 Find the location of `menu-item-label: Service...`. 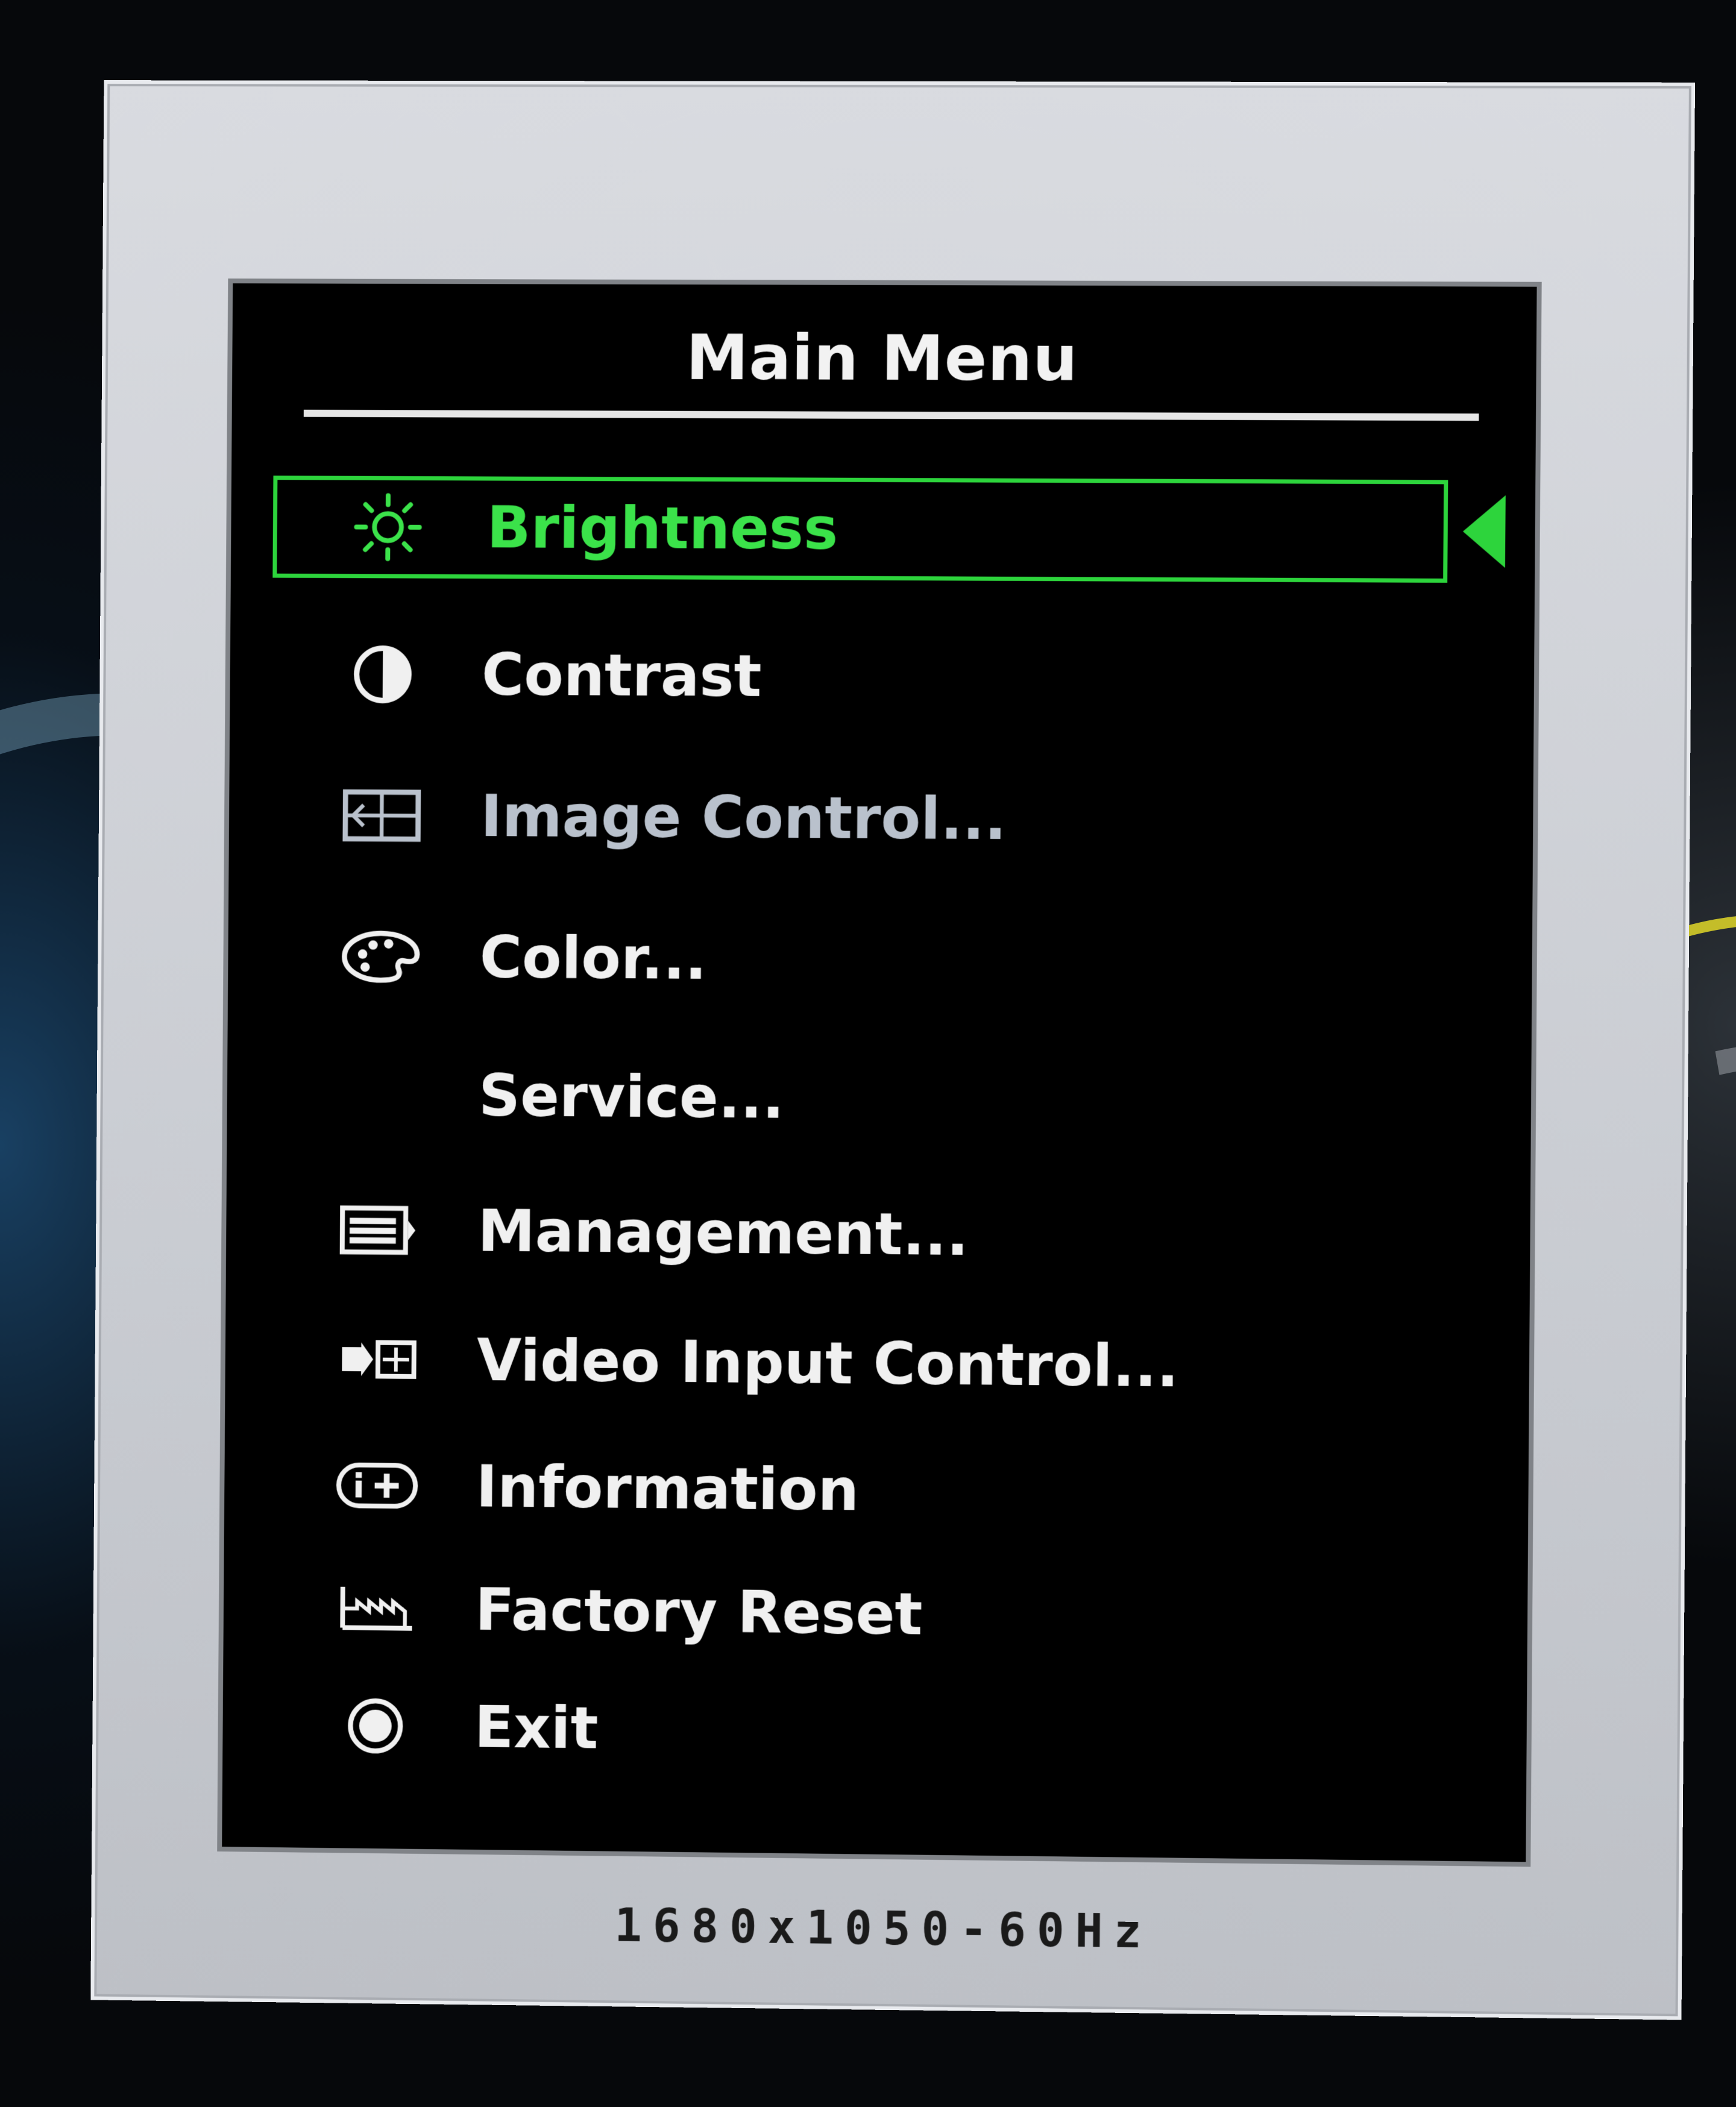

menu-item-label: Service... is located at coordinates (631, 1097).